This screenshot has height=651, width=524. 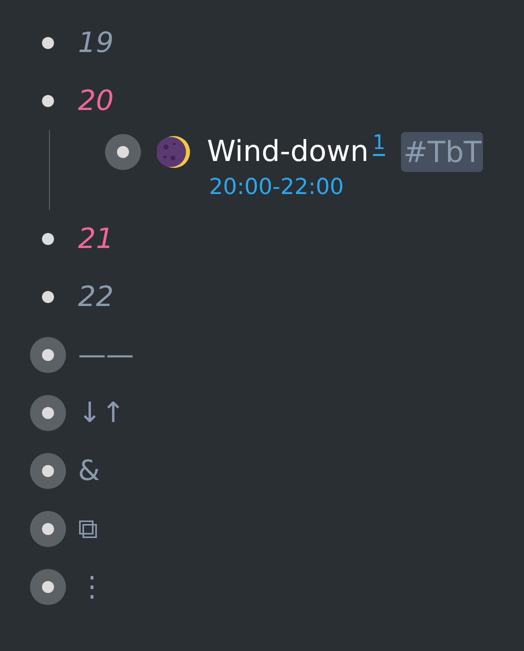 What do you see at coordinates (96, 297) in the screenshot?
I see `item-text: 22` at bounding box center [96, 297].